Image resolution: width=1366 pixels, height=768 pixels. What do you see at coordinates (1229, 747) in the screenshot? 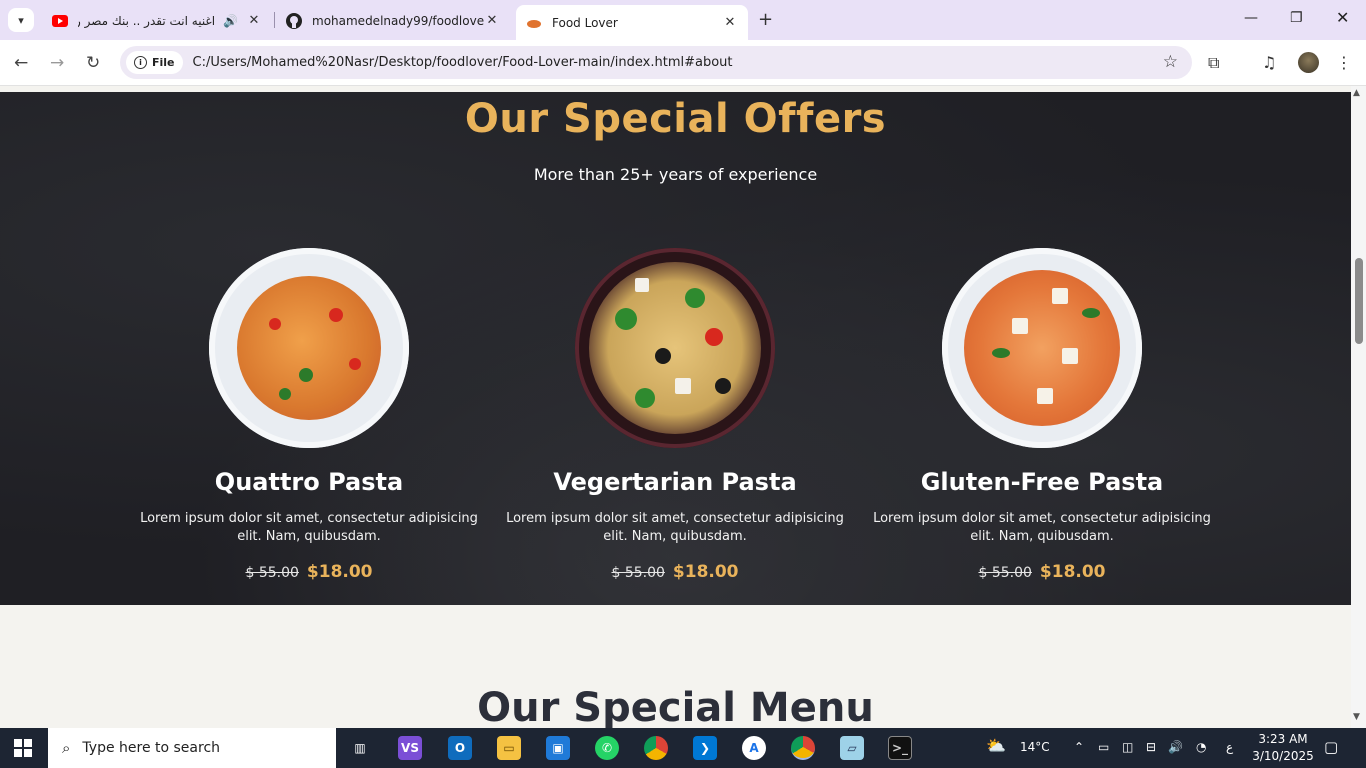
I see `keyboard-language: ع` at bounding box center [1229, 747].